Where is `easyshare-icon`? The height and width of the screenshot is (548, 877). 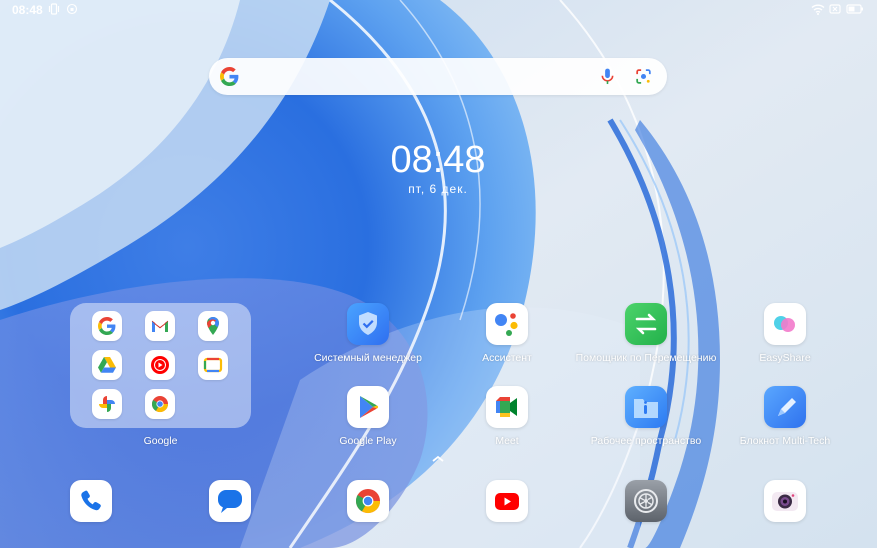 easyshare-icon is located at coordinates (785, 324).